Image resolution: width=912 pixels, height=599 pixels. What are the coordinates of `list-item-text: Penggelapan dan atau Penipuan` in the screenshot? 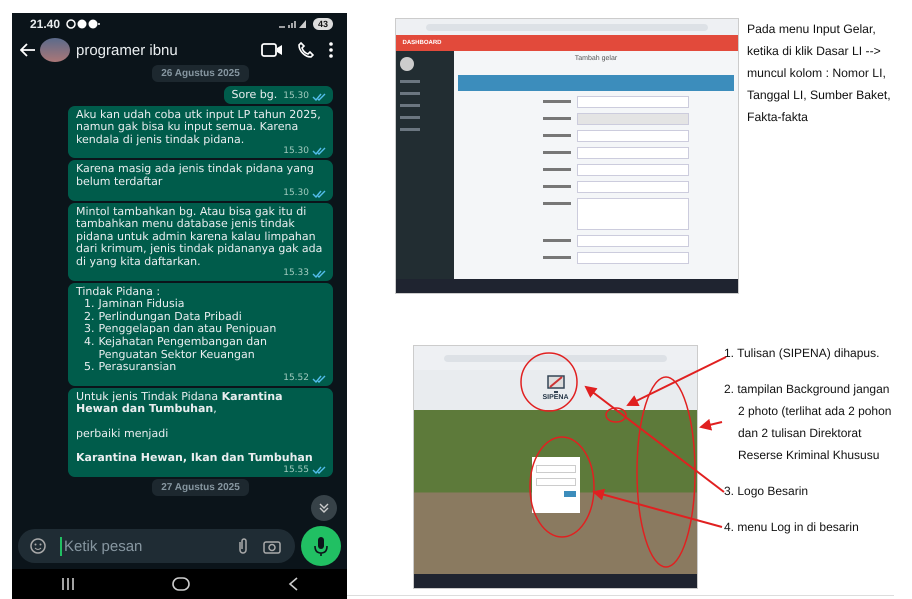 It's located at (187, 329).